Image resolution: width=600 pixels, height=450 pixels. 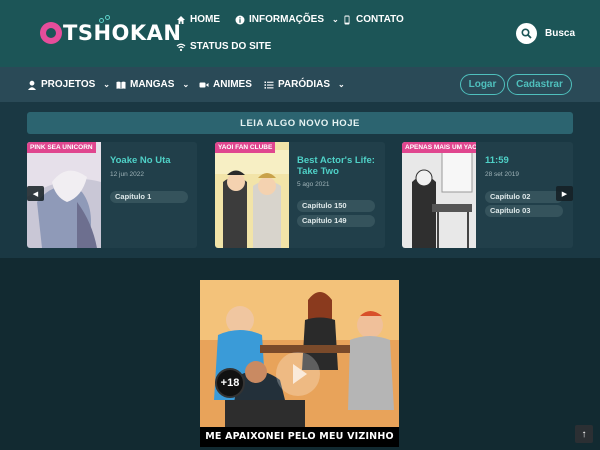 I want to click on card-title-line-2: Take Two, so click(x=318, y=171).